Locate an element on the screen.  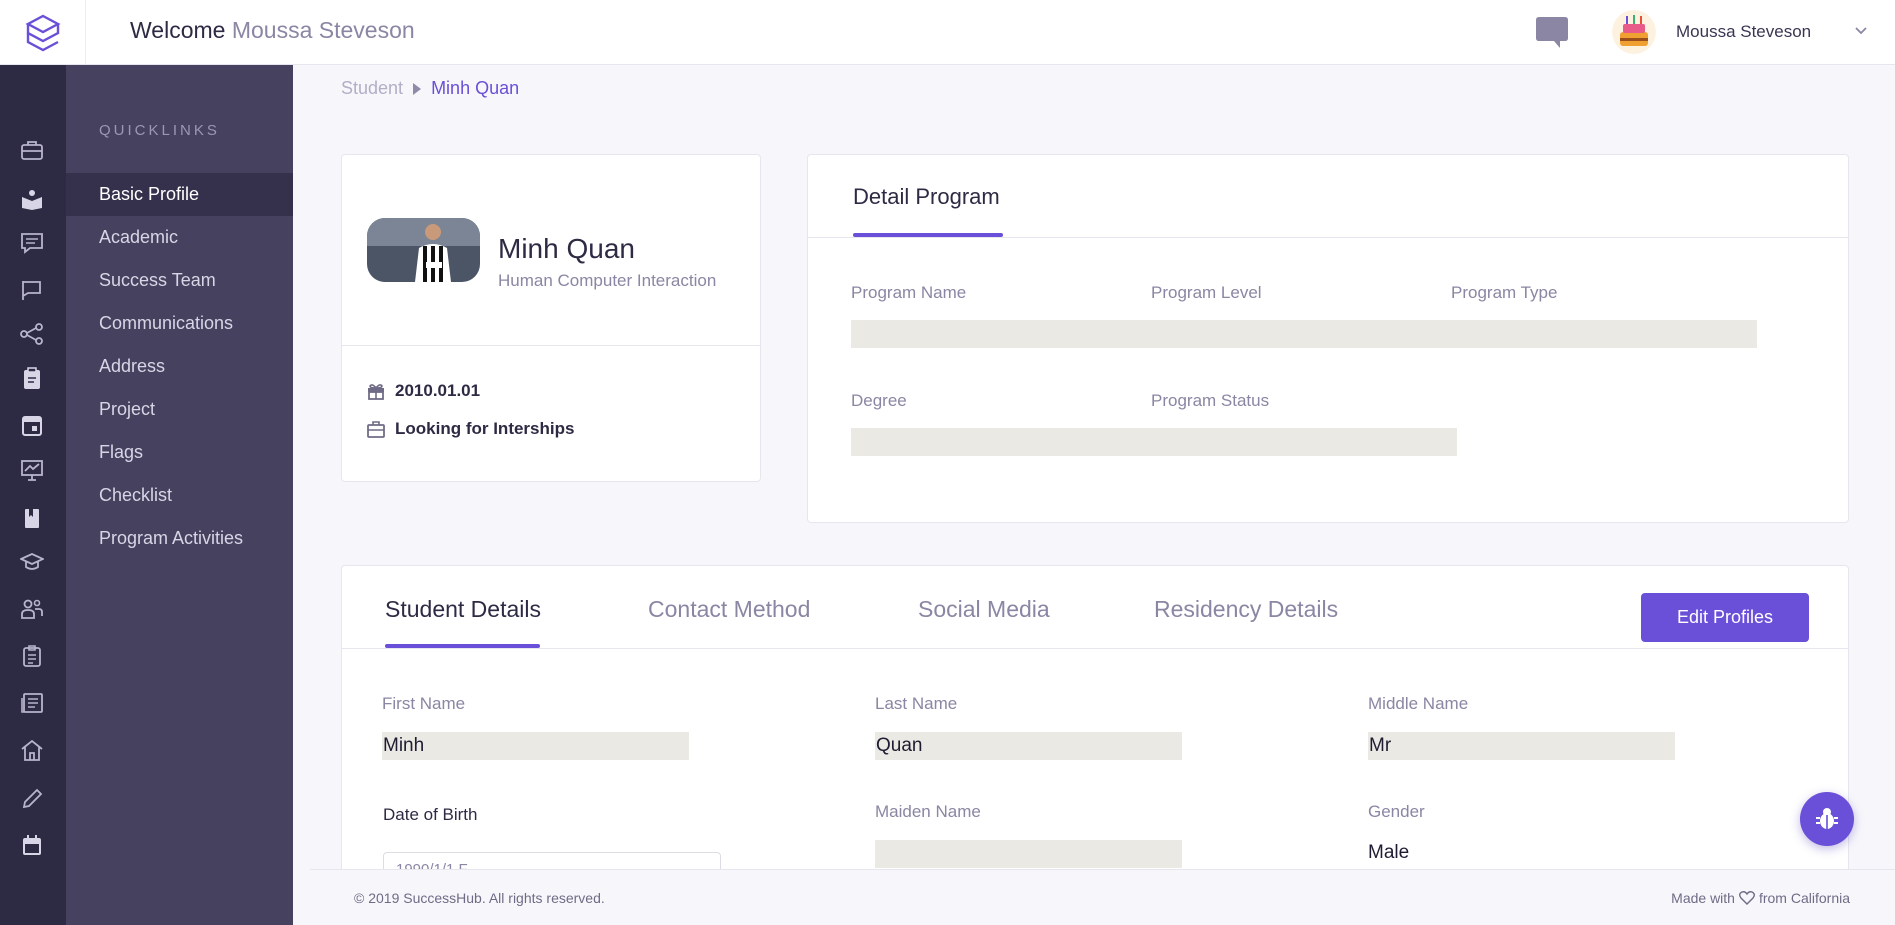
book-open-icon is located at coordinates (32, 199).